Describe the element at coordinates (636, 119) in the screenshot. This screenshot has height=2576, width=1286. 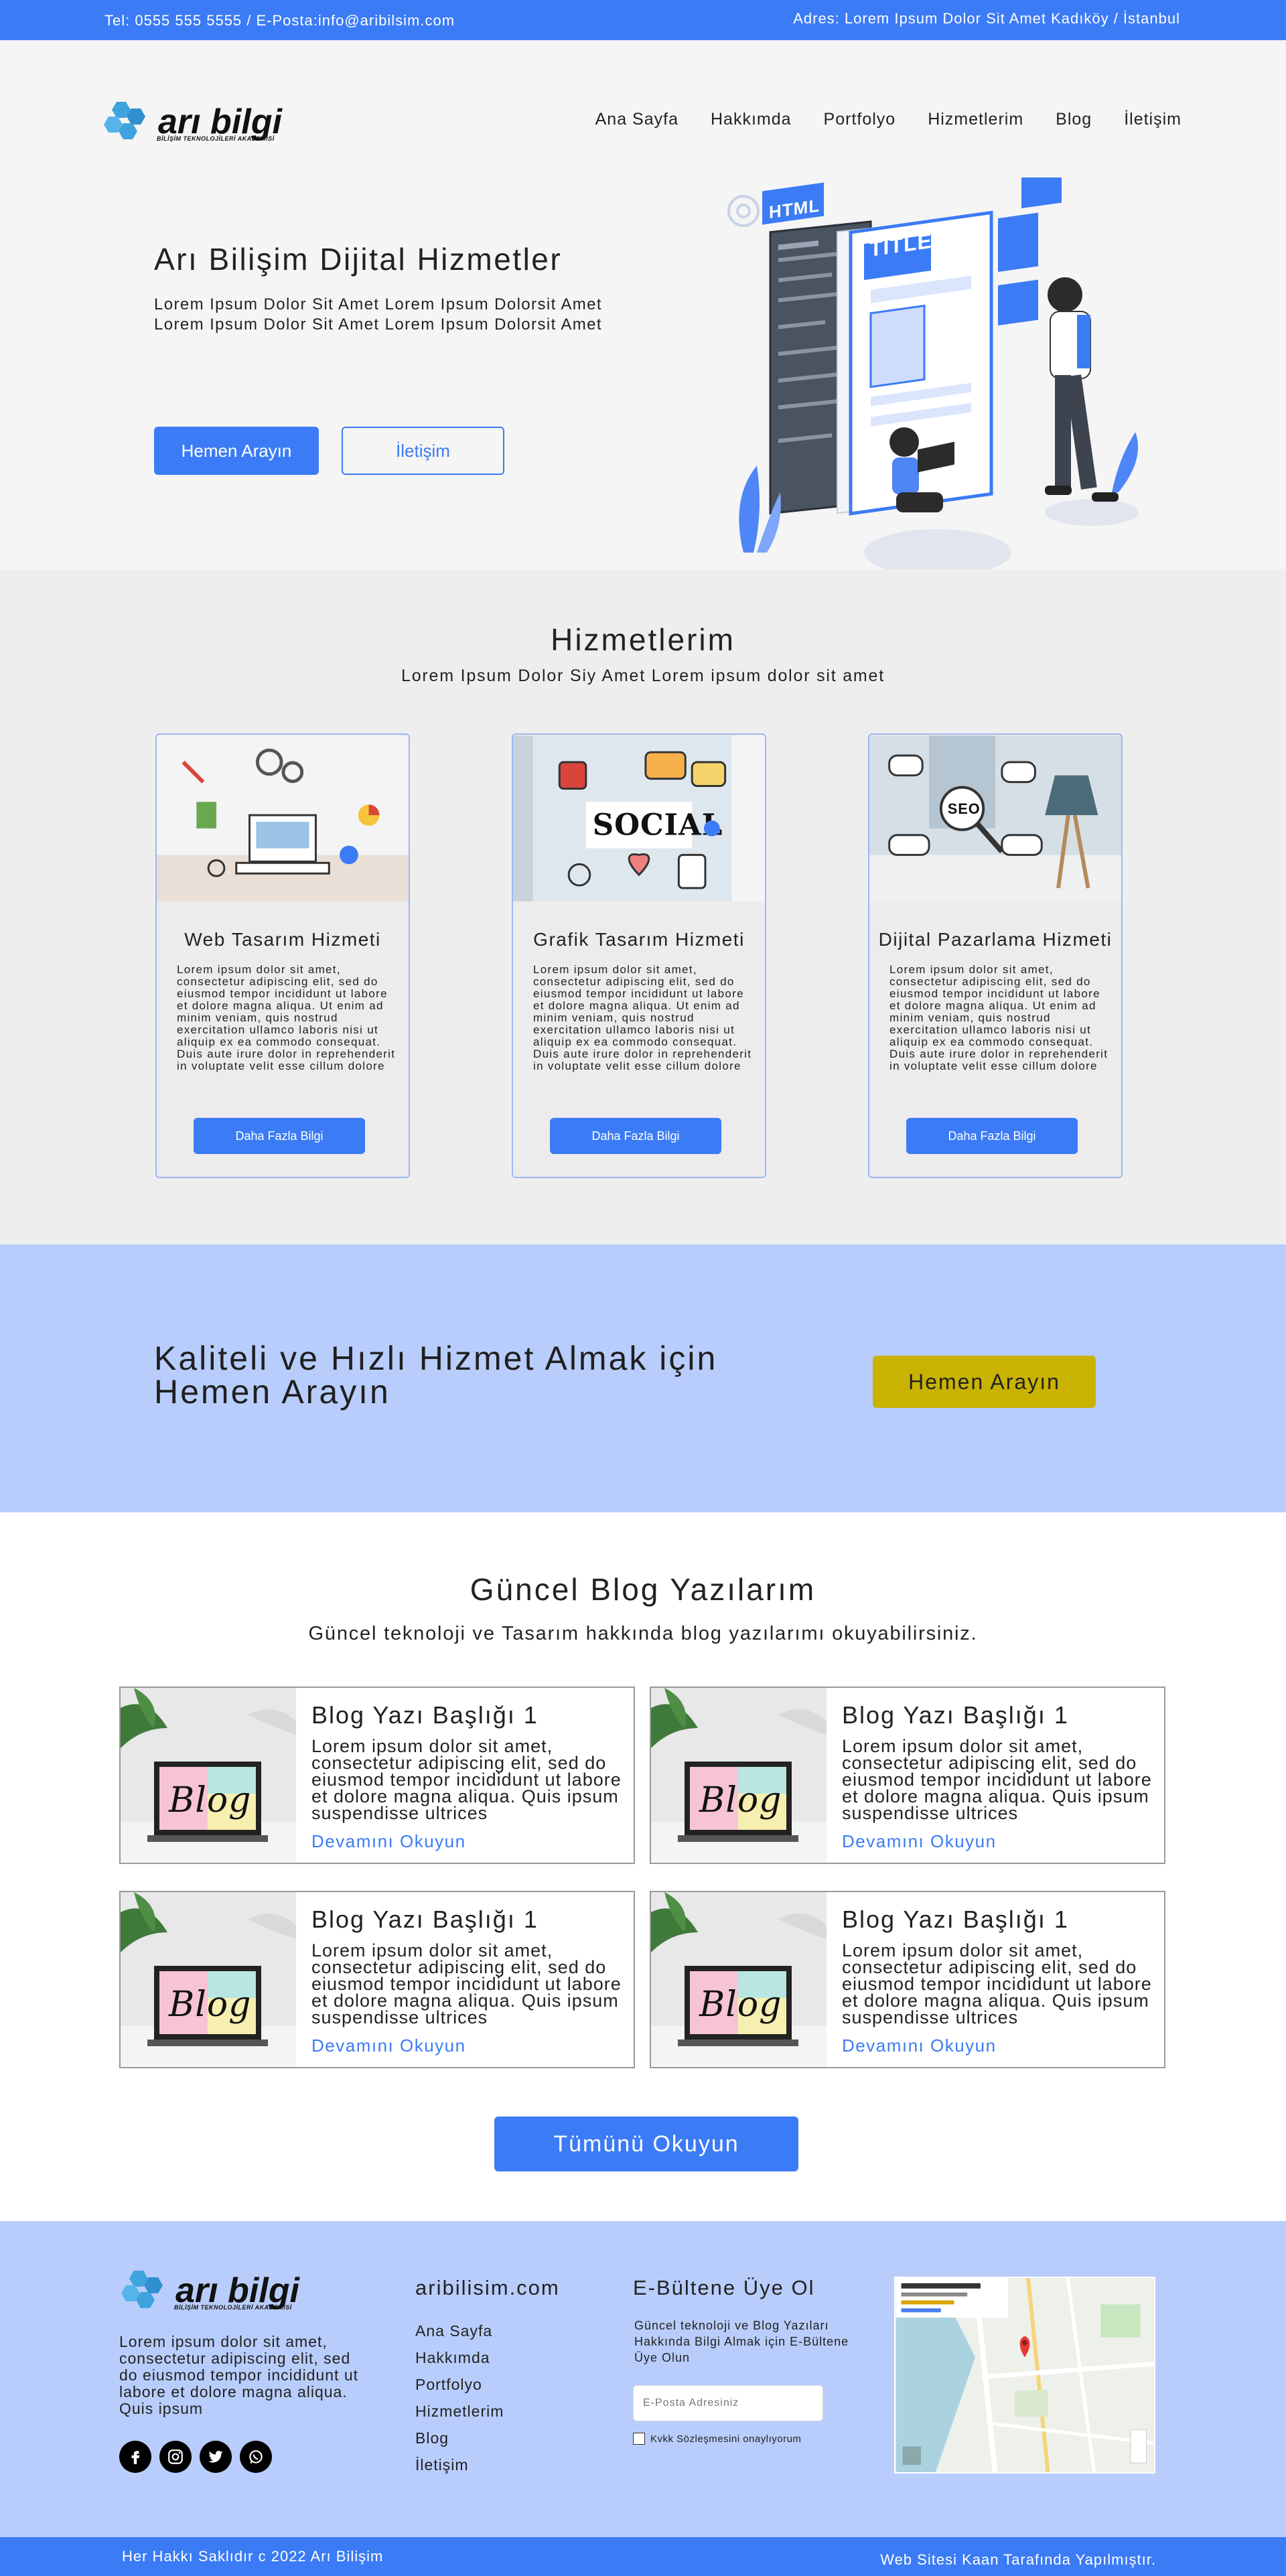
I see `nav-home: Ana Sayfa` at that location.